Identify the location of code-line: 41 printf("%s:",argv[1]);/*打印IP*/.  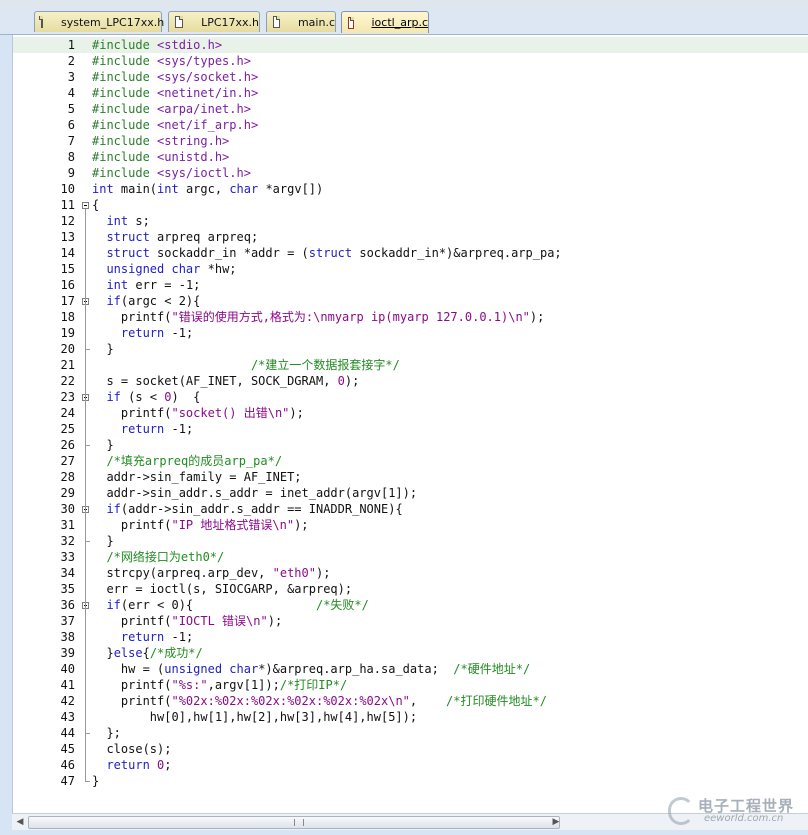
(410, 685).